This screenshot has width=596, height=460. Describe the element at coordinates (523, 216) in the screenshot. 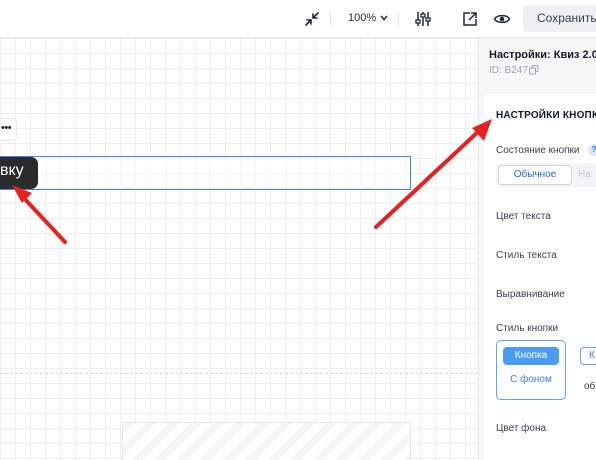

I see `text-color-label: Цвет текста` at that location.